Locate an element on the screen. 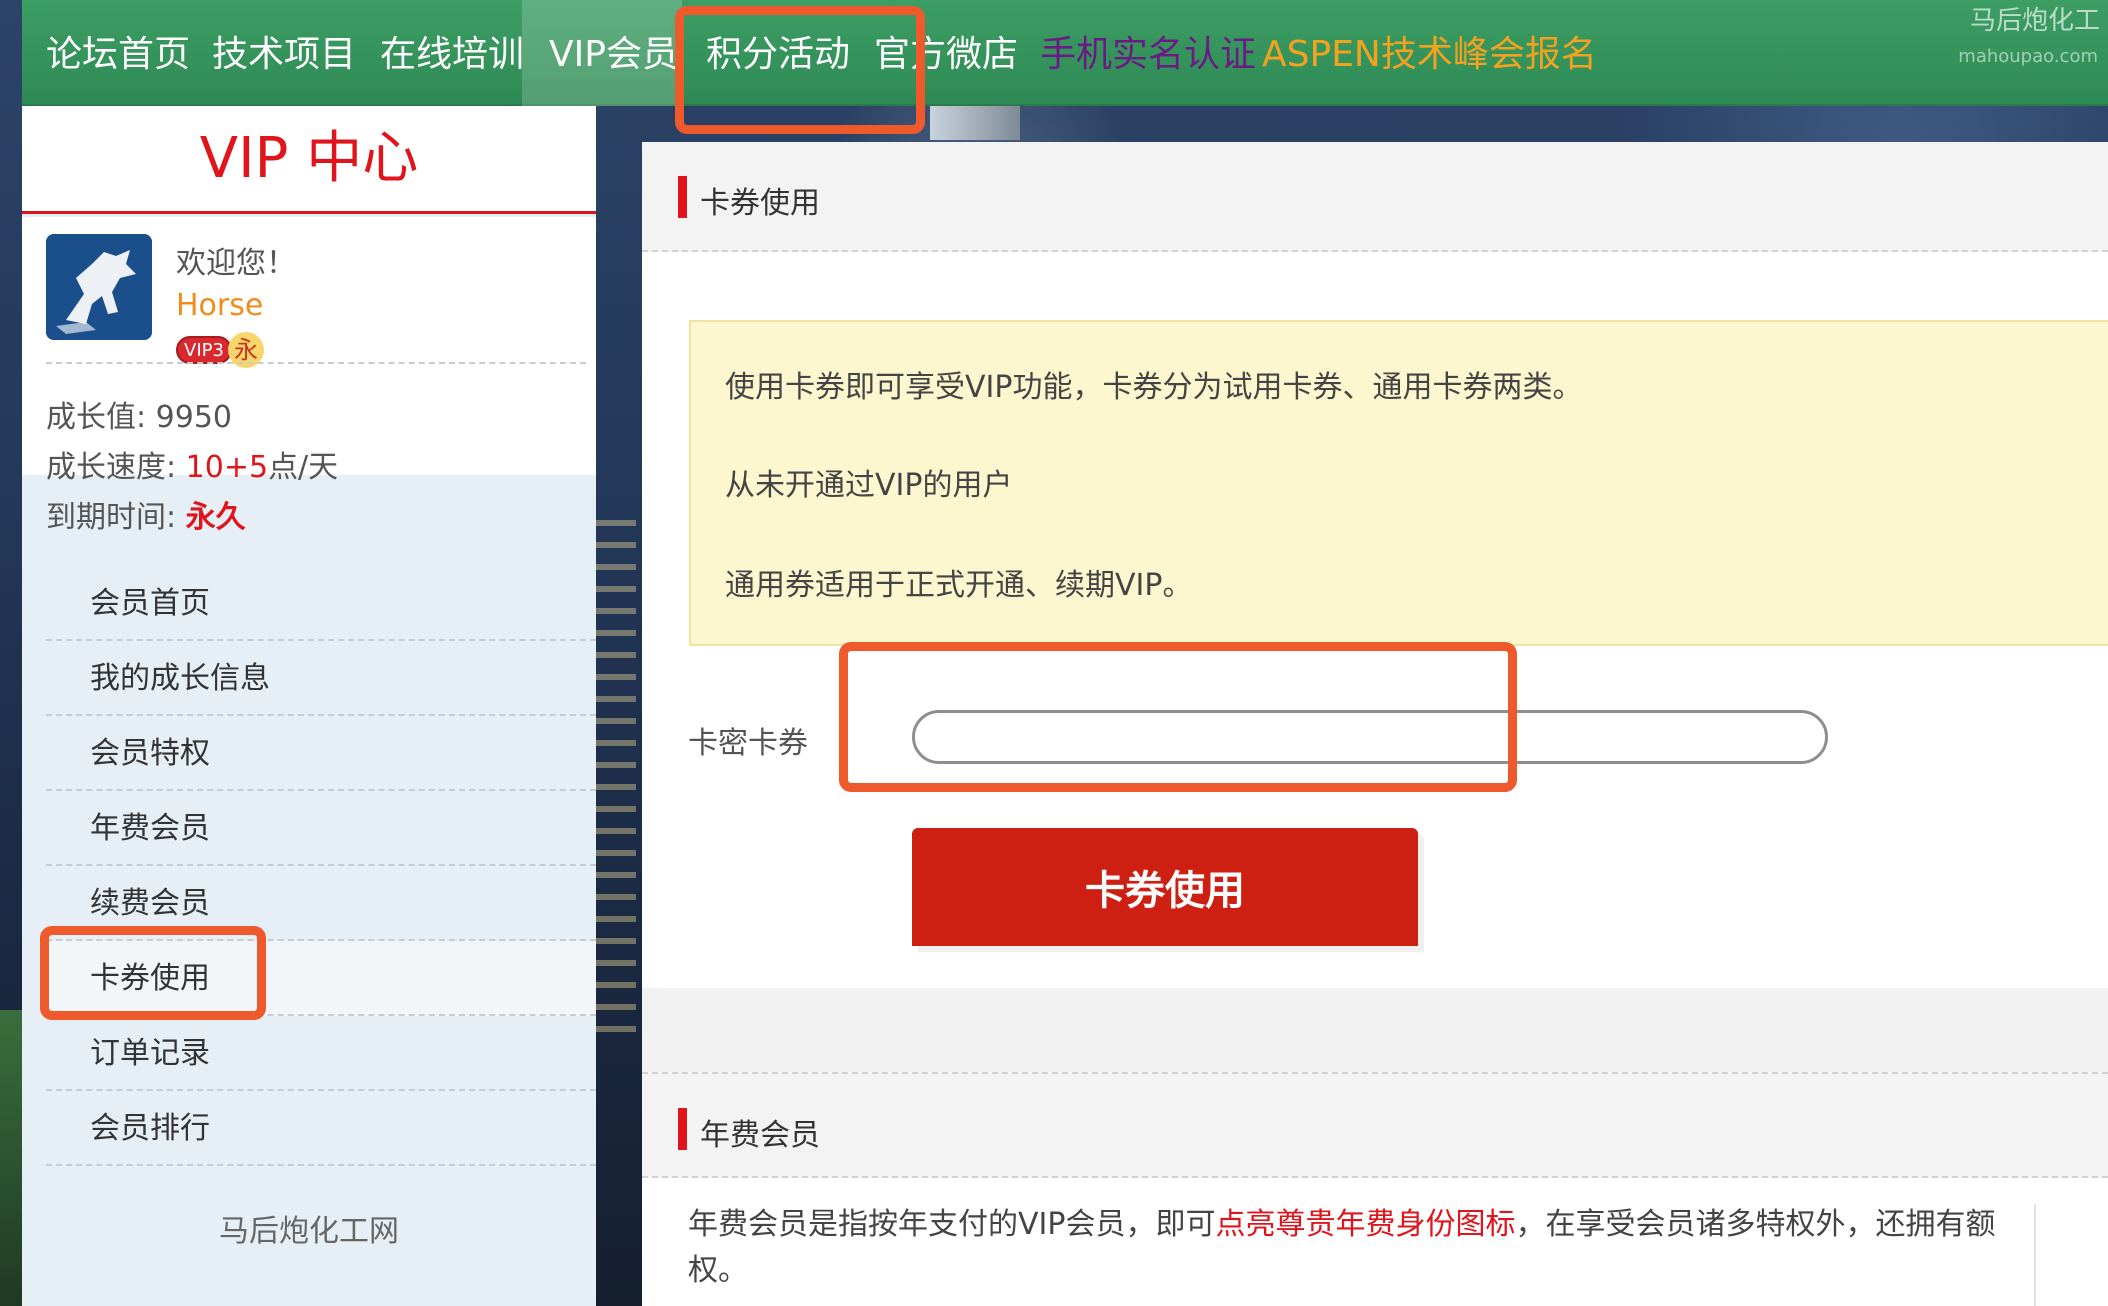  redeem-card-button: 卡券使用 is located at coordinates (1165, 887).